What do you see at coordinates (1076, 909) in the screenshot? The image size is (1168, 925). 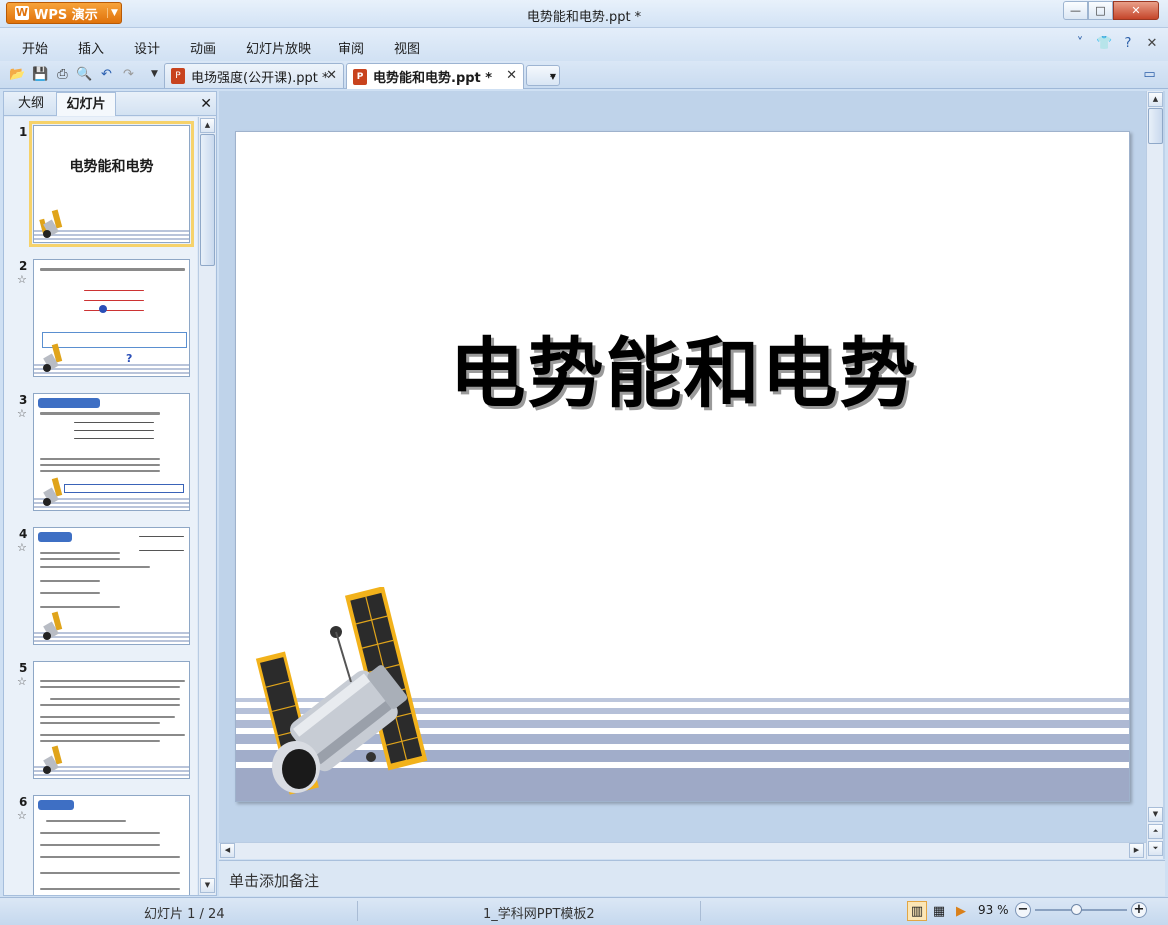 I see `zoom-slider-handle` at bounding box center [1076, 909].